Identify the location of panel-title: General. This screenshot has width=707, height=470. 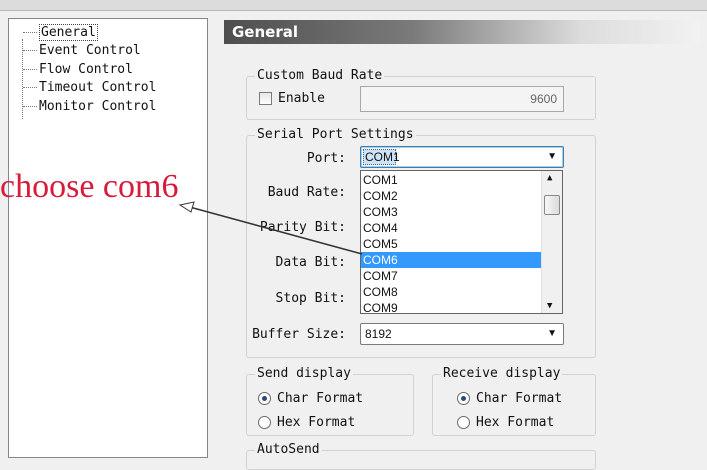
(462, 32).